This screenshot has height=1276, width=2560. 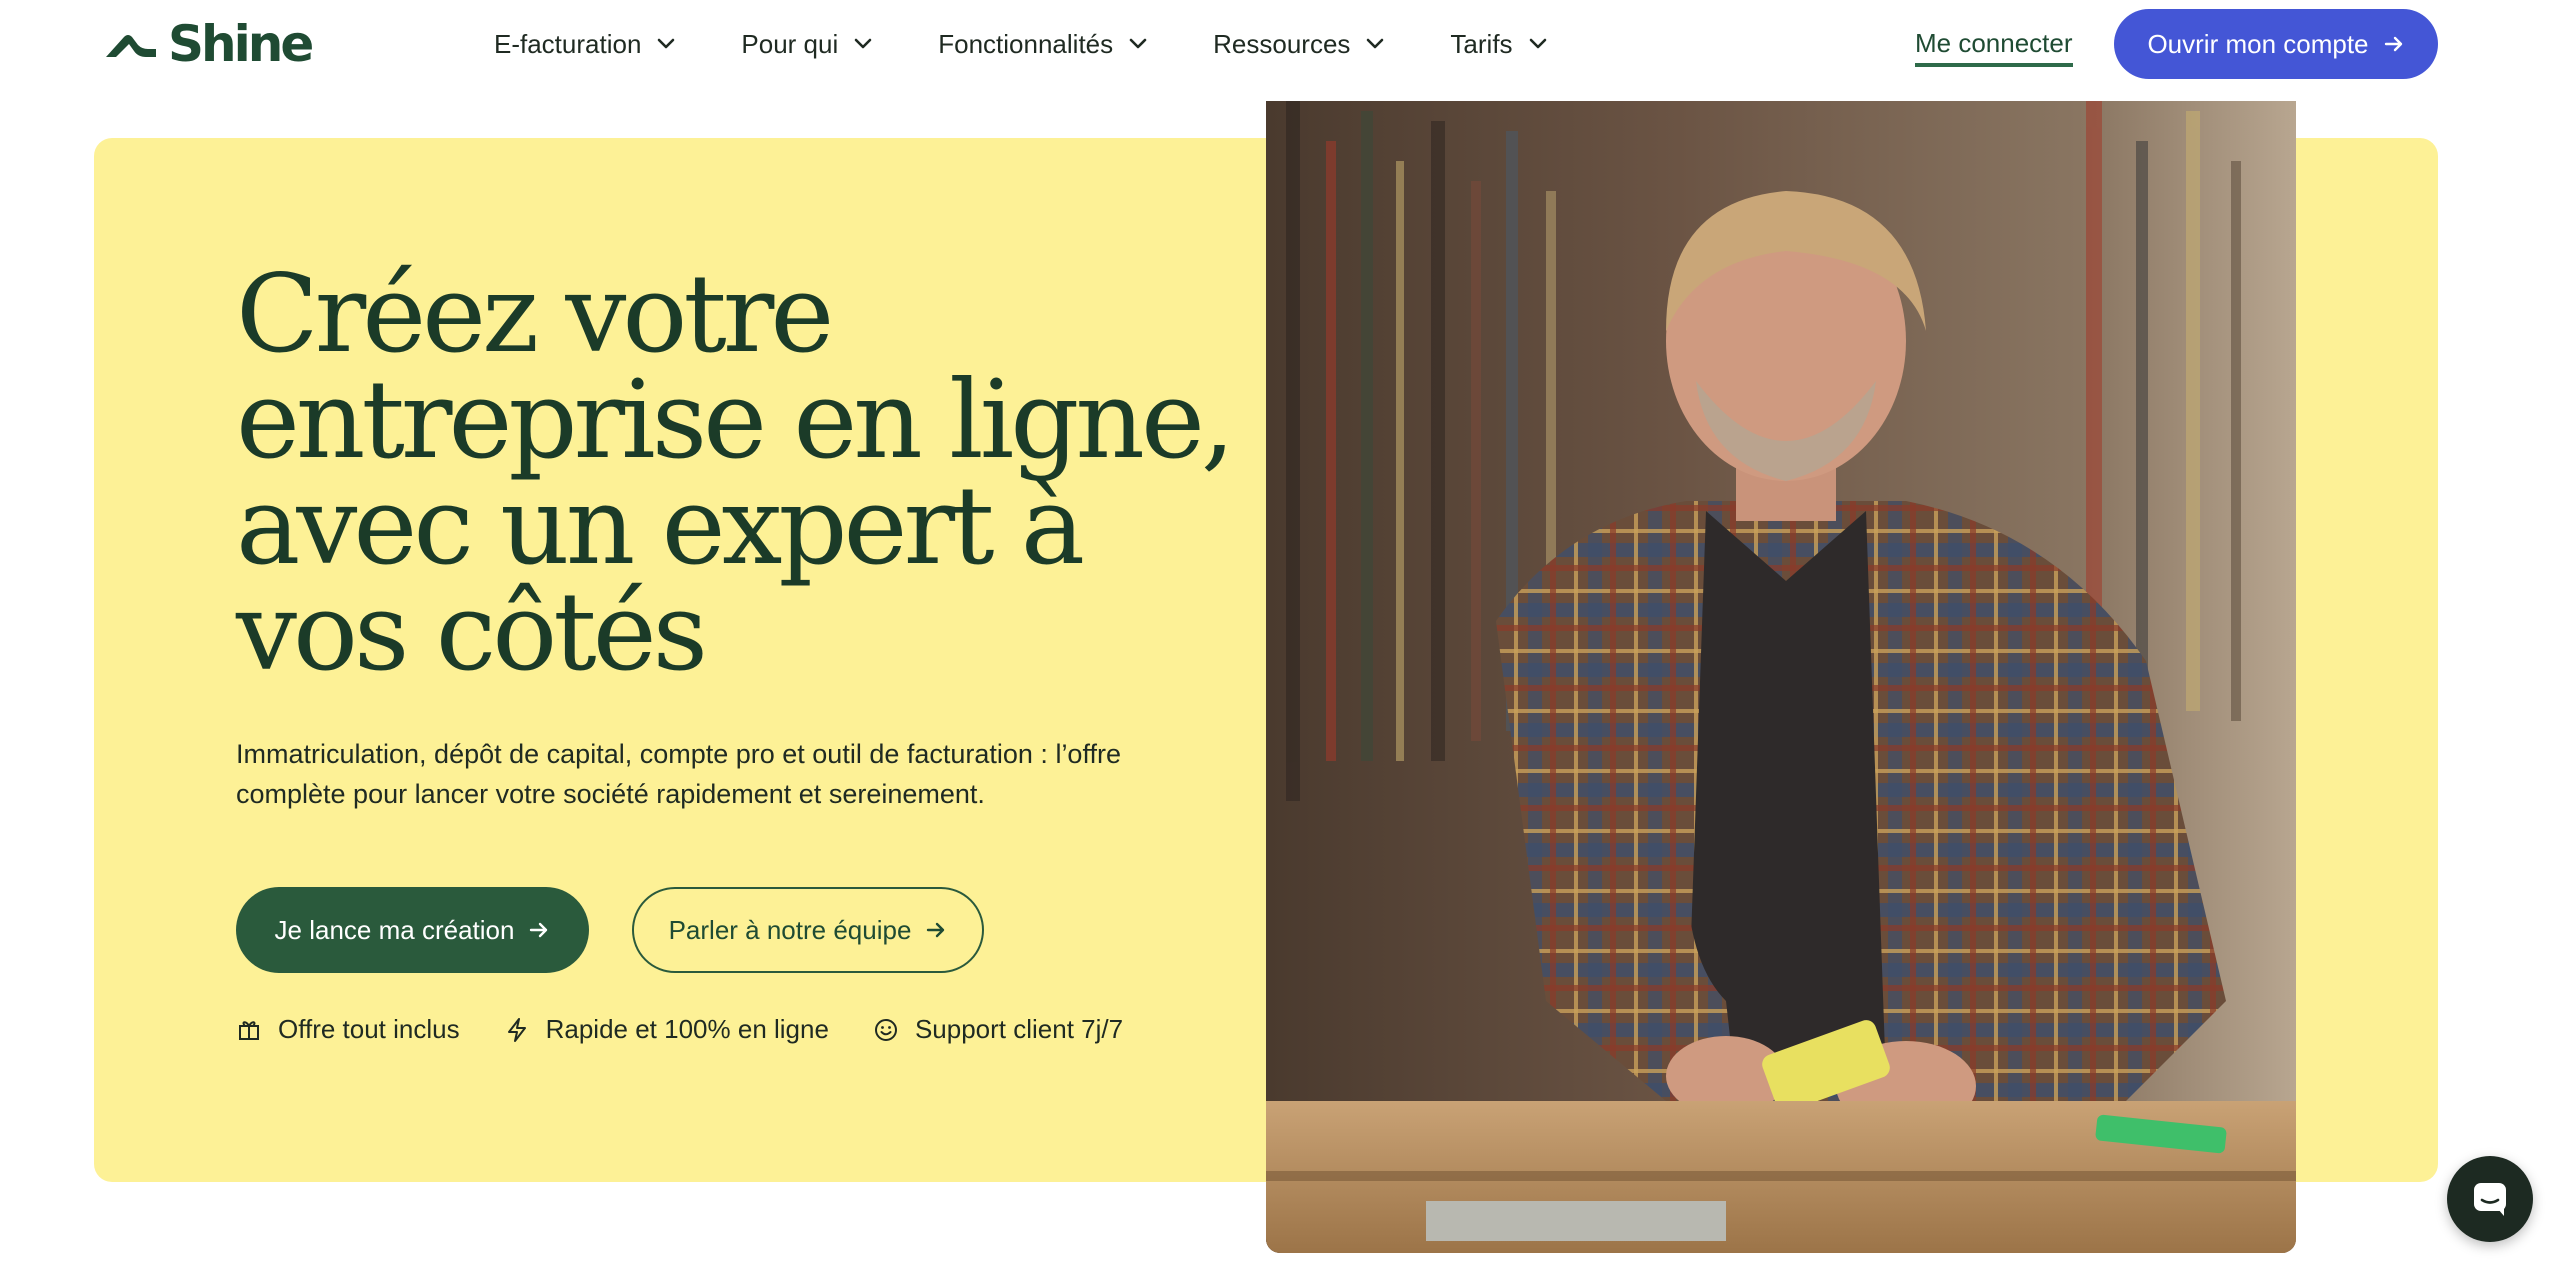 I want to click on open-account-button: Ouvrir mon compte, so click(x=2276, y=44).